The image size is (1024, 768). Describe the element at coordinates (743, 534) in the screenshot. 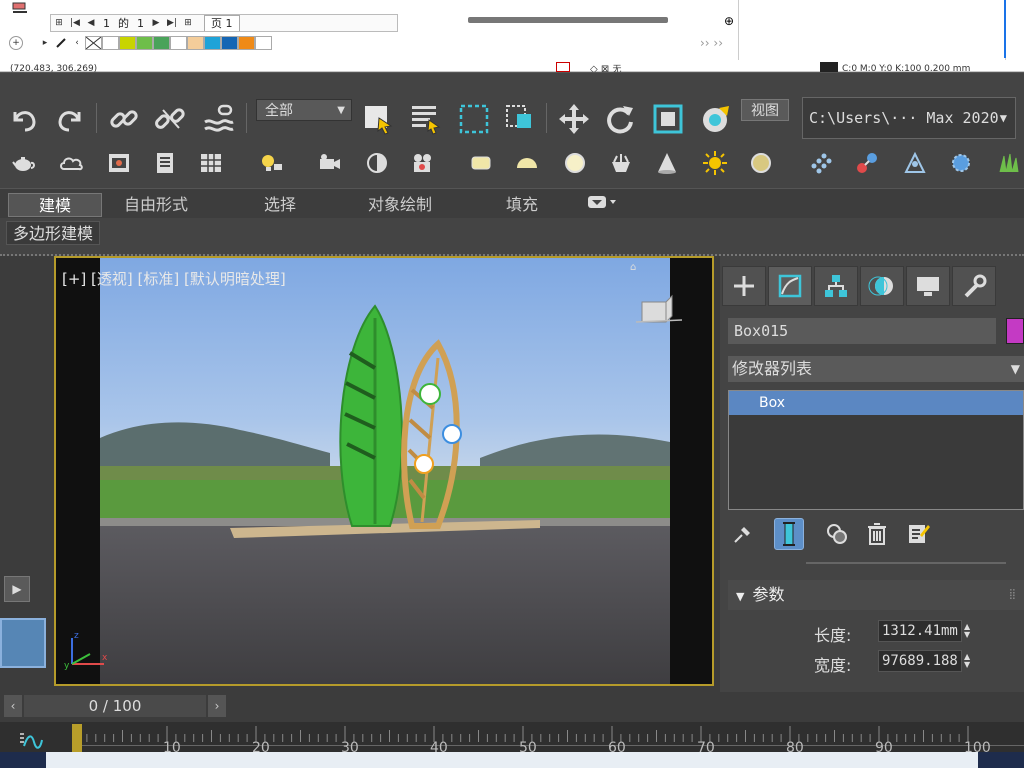

I see `pin-stack-icon` at that location.